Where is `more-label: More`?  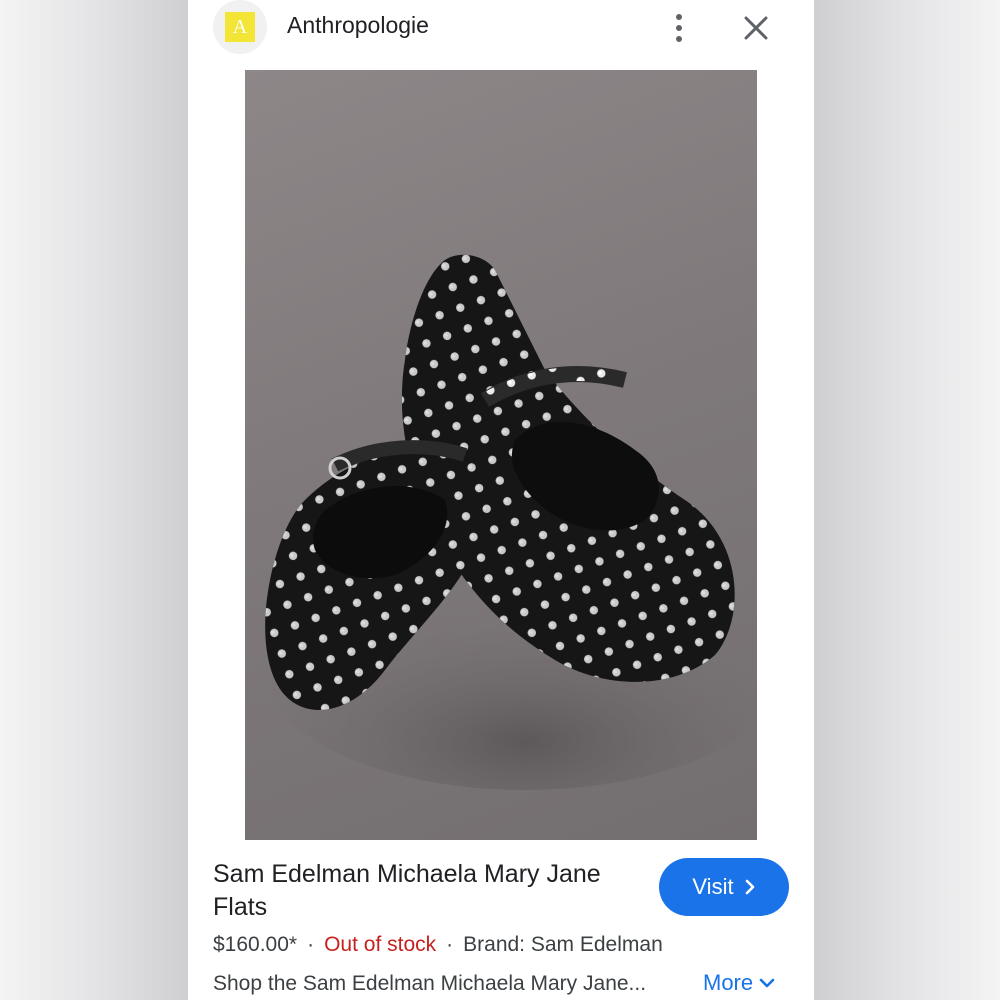
more-label: More is located at coordinates (728, 982).